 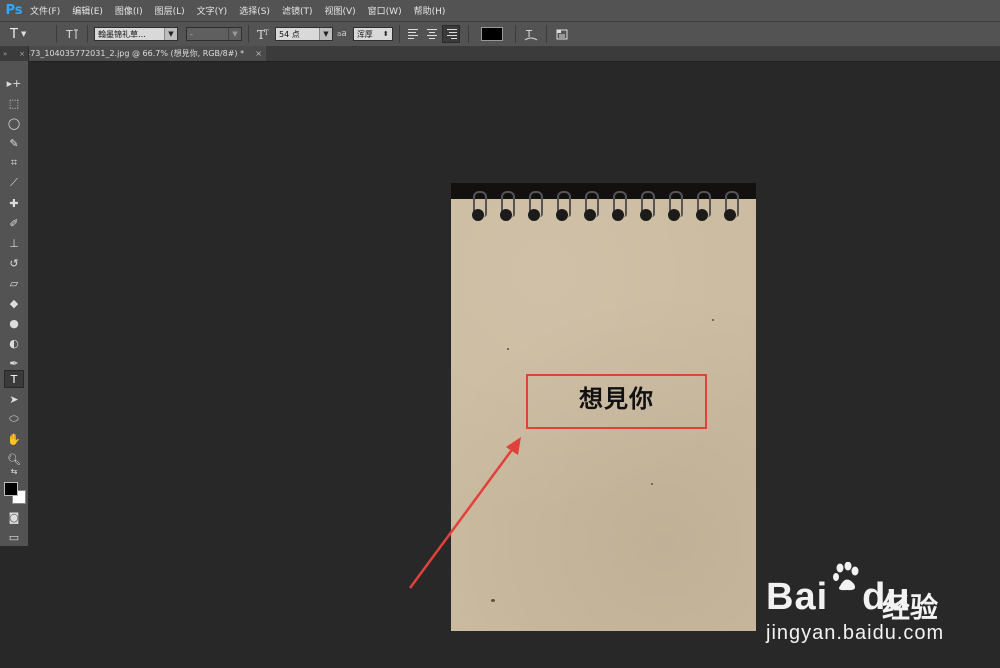 I want to click on baidu-brand-text: Bai, so click(x=797, y=597).